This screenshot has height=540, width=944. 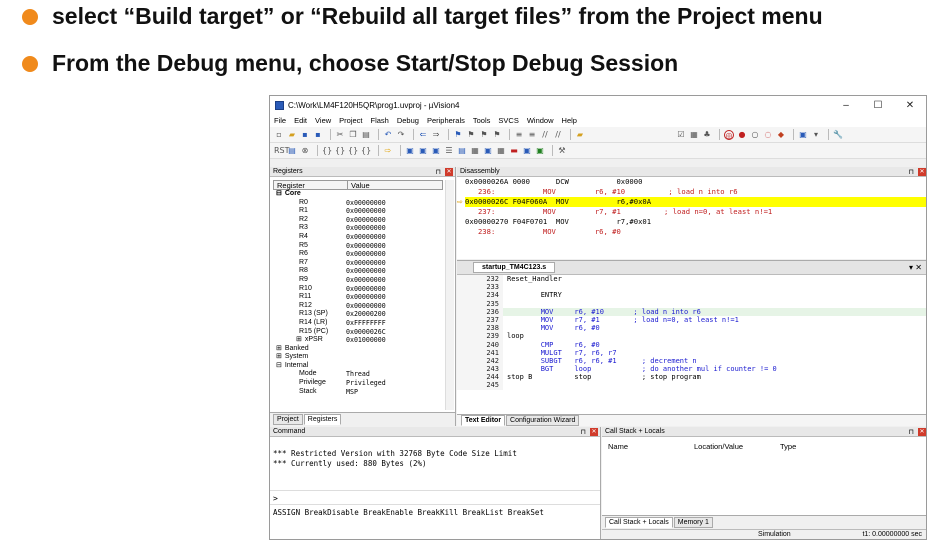 I want to click on disassembly-line: 236: MOV r6, #10 ; load n into r6, so click(x=695, y=192).